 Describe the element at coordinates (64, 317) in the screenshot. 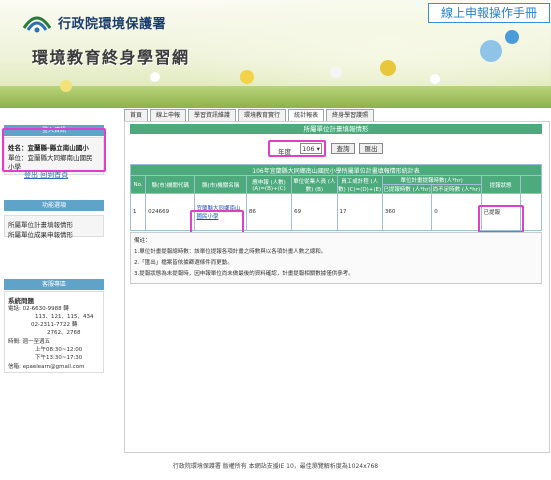

I see `contact-phone-1-ext: 113、121、115、434` at that location.